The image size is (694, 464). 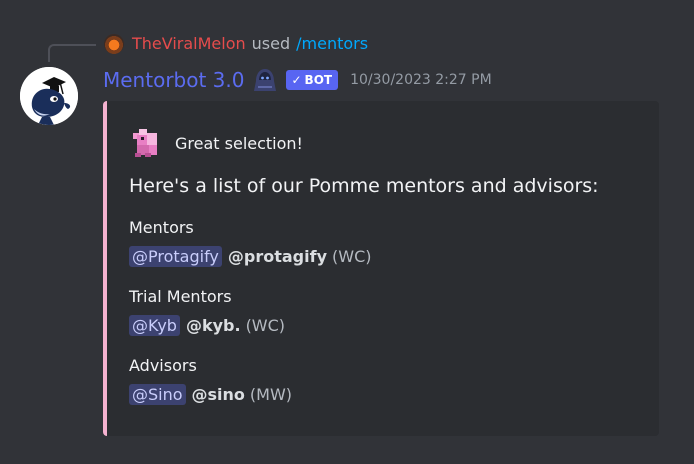 I want to click on bot-tag-label: BOT, so click(x=318, y=80).